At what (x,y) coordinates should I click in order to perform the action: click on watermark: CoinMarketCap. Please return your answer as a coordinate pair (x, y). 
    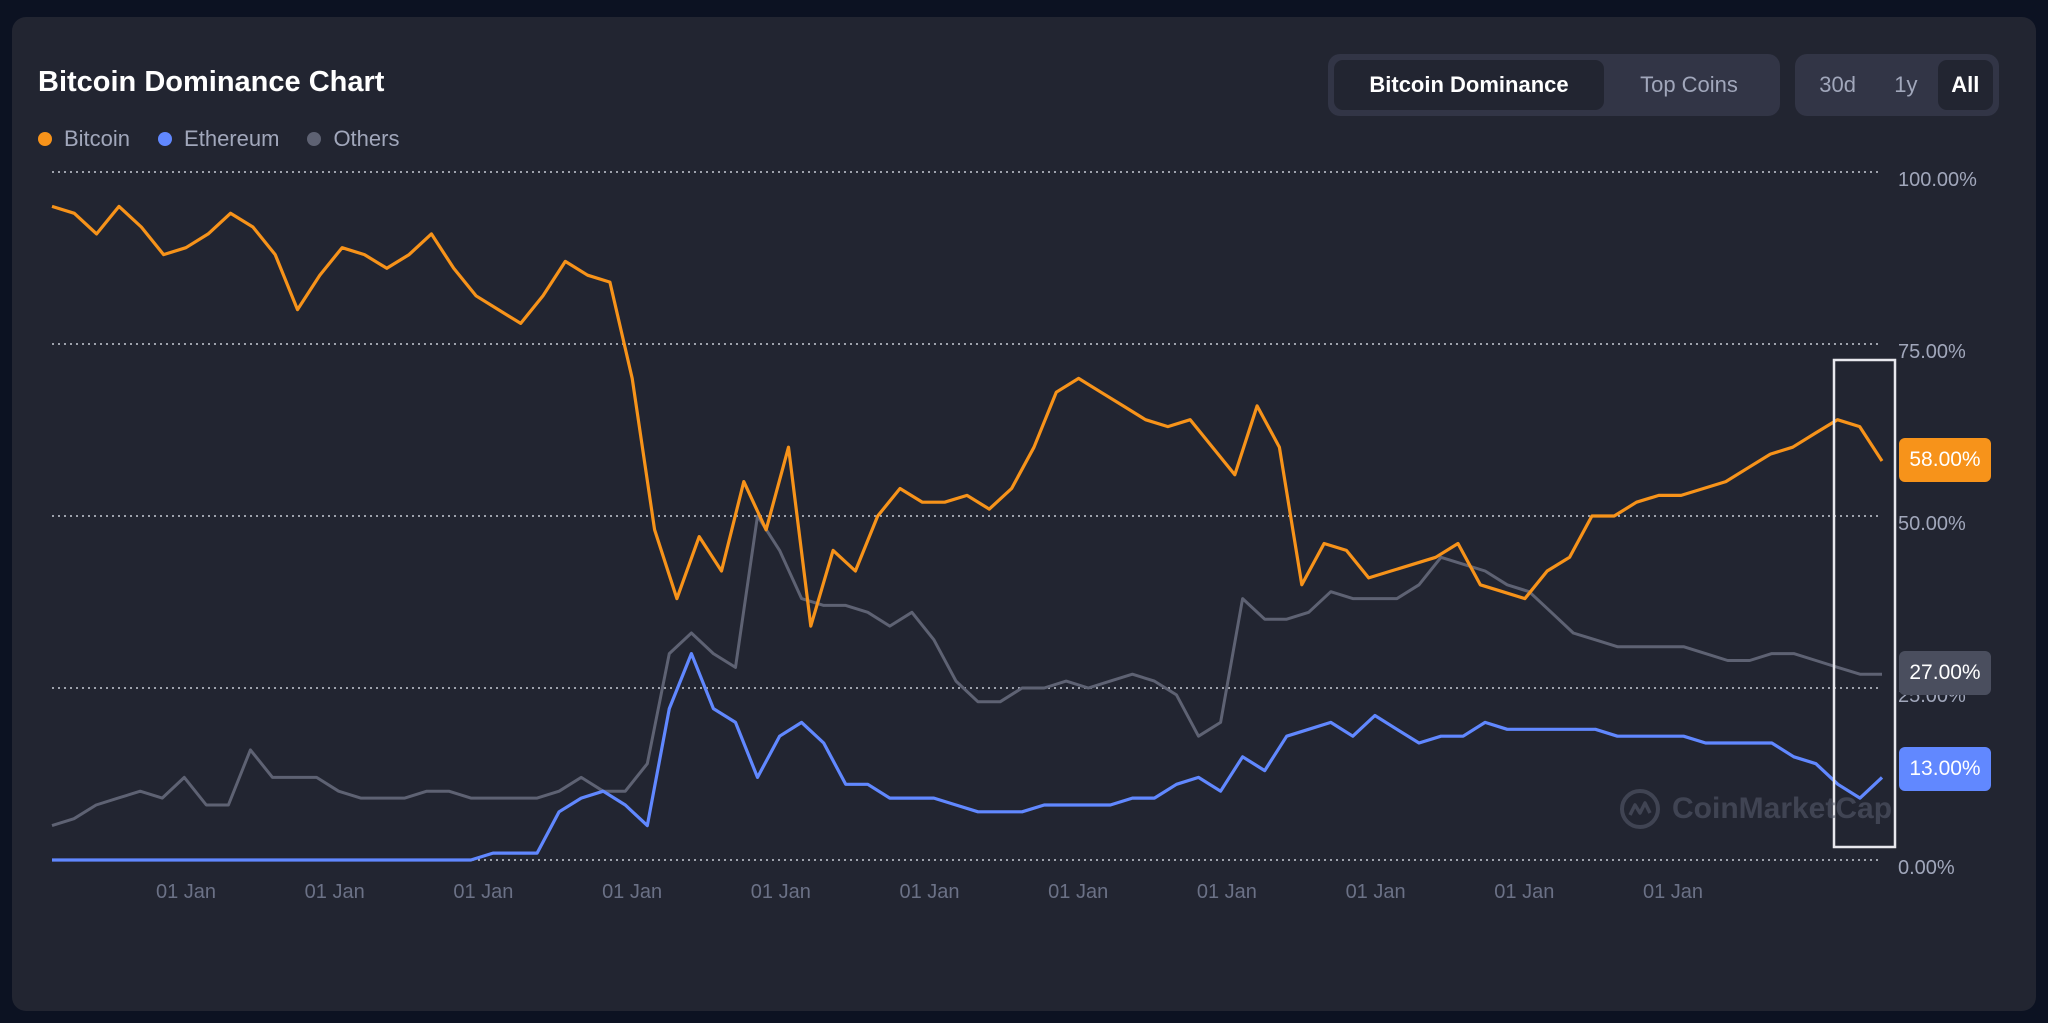
    Looking at the image, I should click on (1755, 809).